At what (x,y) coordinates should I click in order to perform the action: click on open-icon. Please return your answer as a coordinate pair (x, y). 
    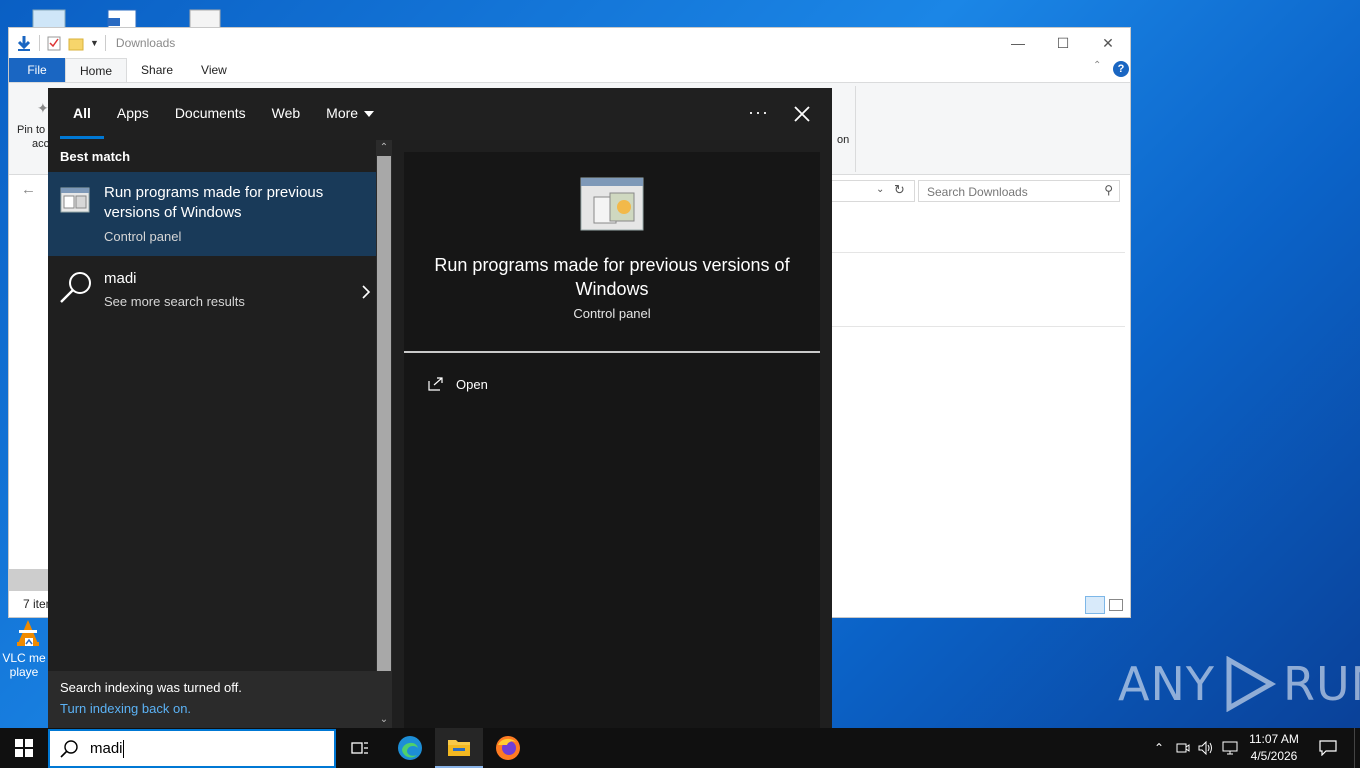
    Looking at the image, I should click on (435, 384).